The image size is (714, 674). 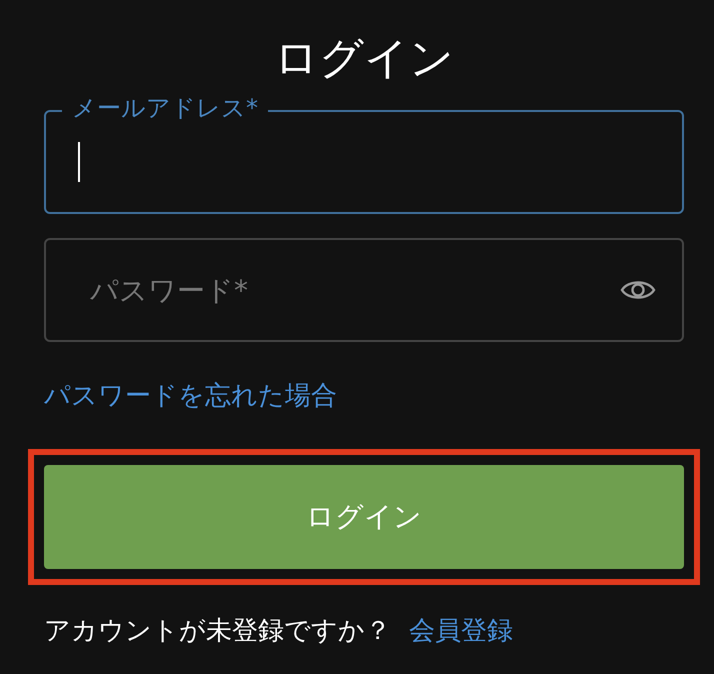 What do you see at coordinates (364, 59) in the screenshot?
I see `page-title: ログイン` at bounding box center [364, 59].